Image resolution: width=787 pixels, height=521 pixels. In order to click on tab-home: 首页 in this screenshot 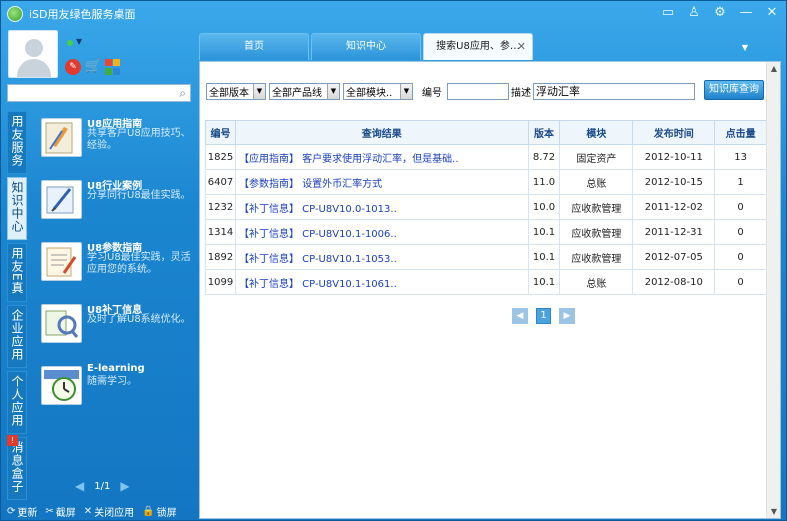, I will do `click(254, 46)`.